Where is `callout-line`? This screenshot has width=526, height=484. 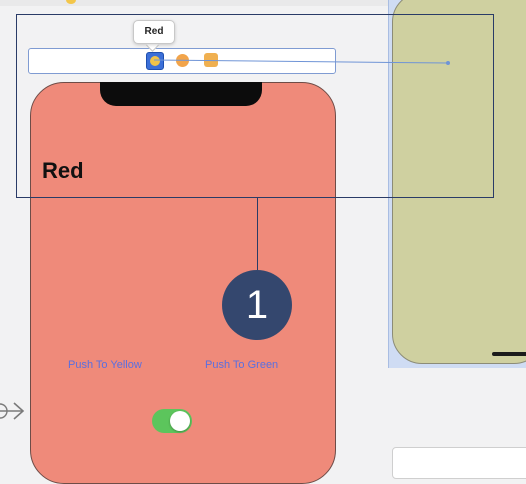
callout-line is located at coordinates (257, 234).